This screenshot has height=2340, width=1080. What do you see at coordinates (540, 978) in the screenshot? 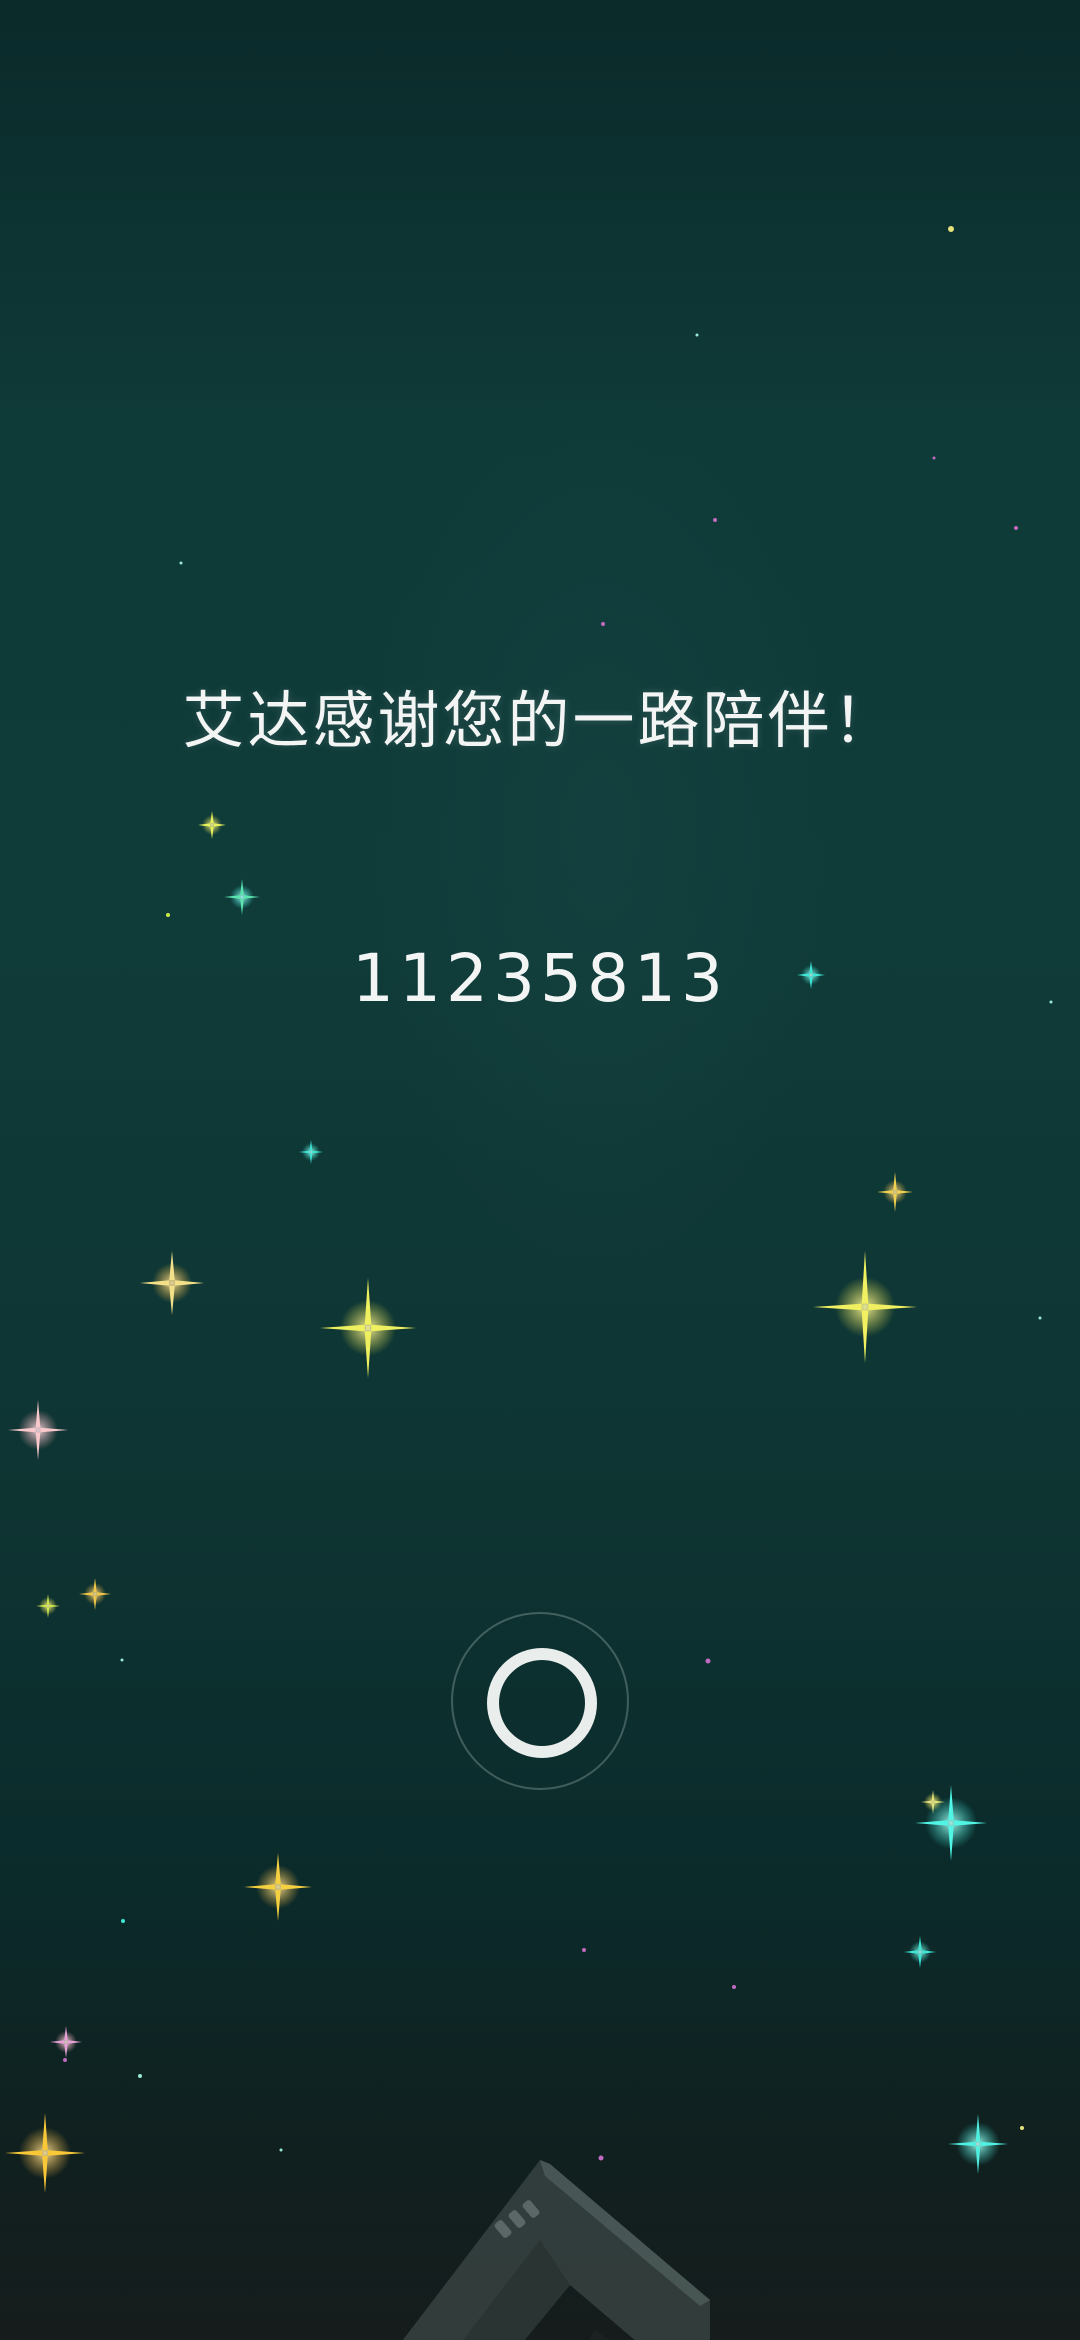
I see `code-number: 11235813` at bounding box center [540, 978].